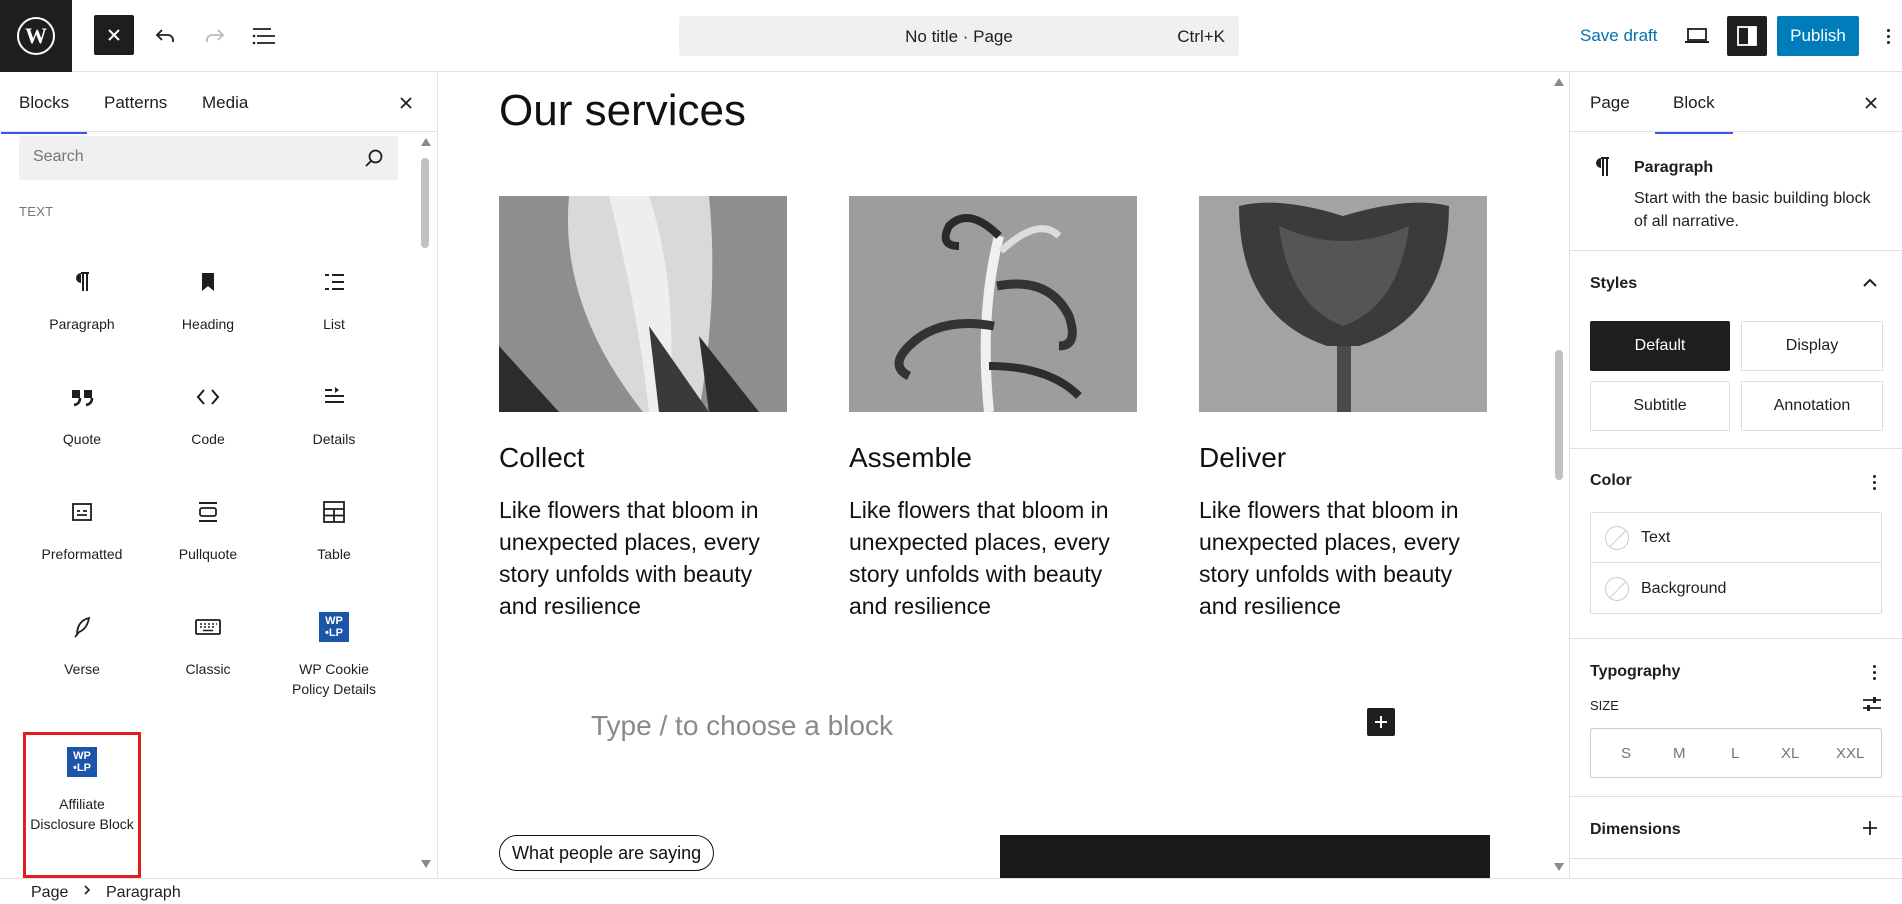 Image resolution: width=1902 pixels, height=904 pixels. What do you see at coordinates (334, 512) in the screenshot?
I see `table-icon` at bounding box center [334, 512].